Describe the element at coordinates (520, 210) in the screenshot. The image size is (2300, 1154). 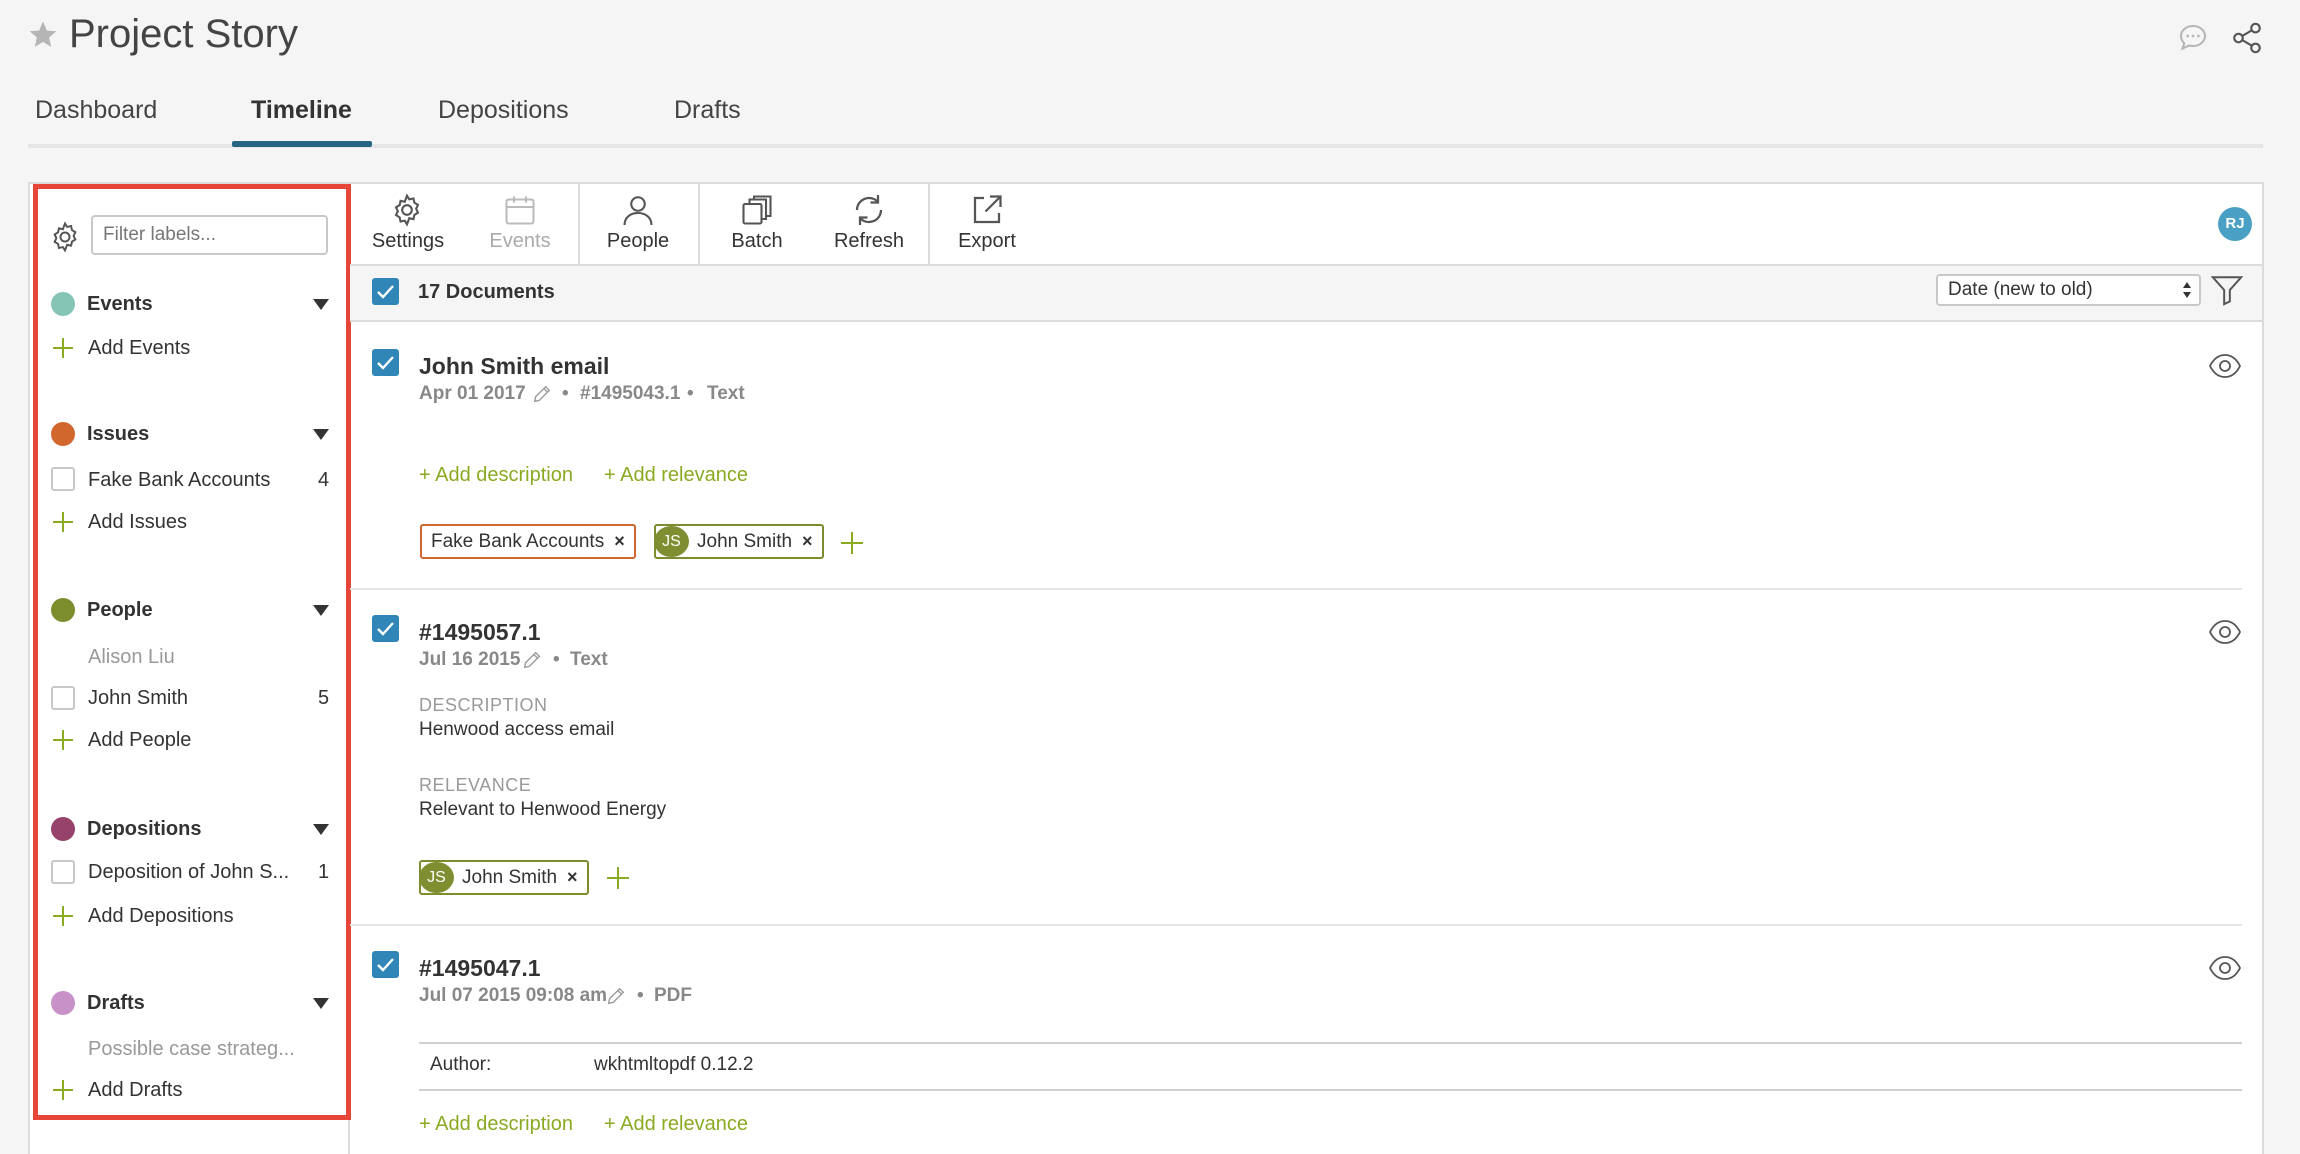
I see `calendar-icon` at that location.